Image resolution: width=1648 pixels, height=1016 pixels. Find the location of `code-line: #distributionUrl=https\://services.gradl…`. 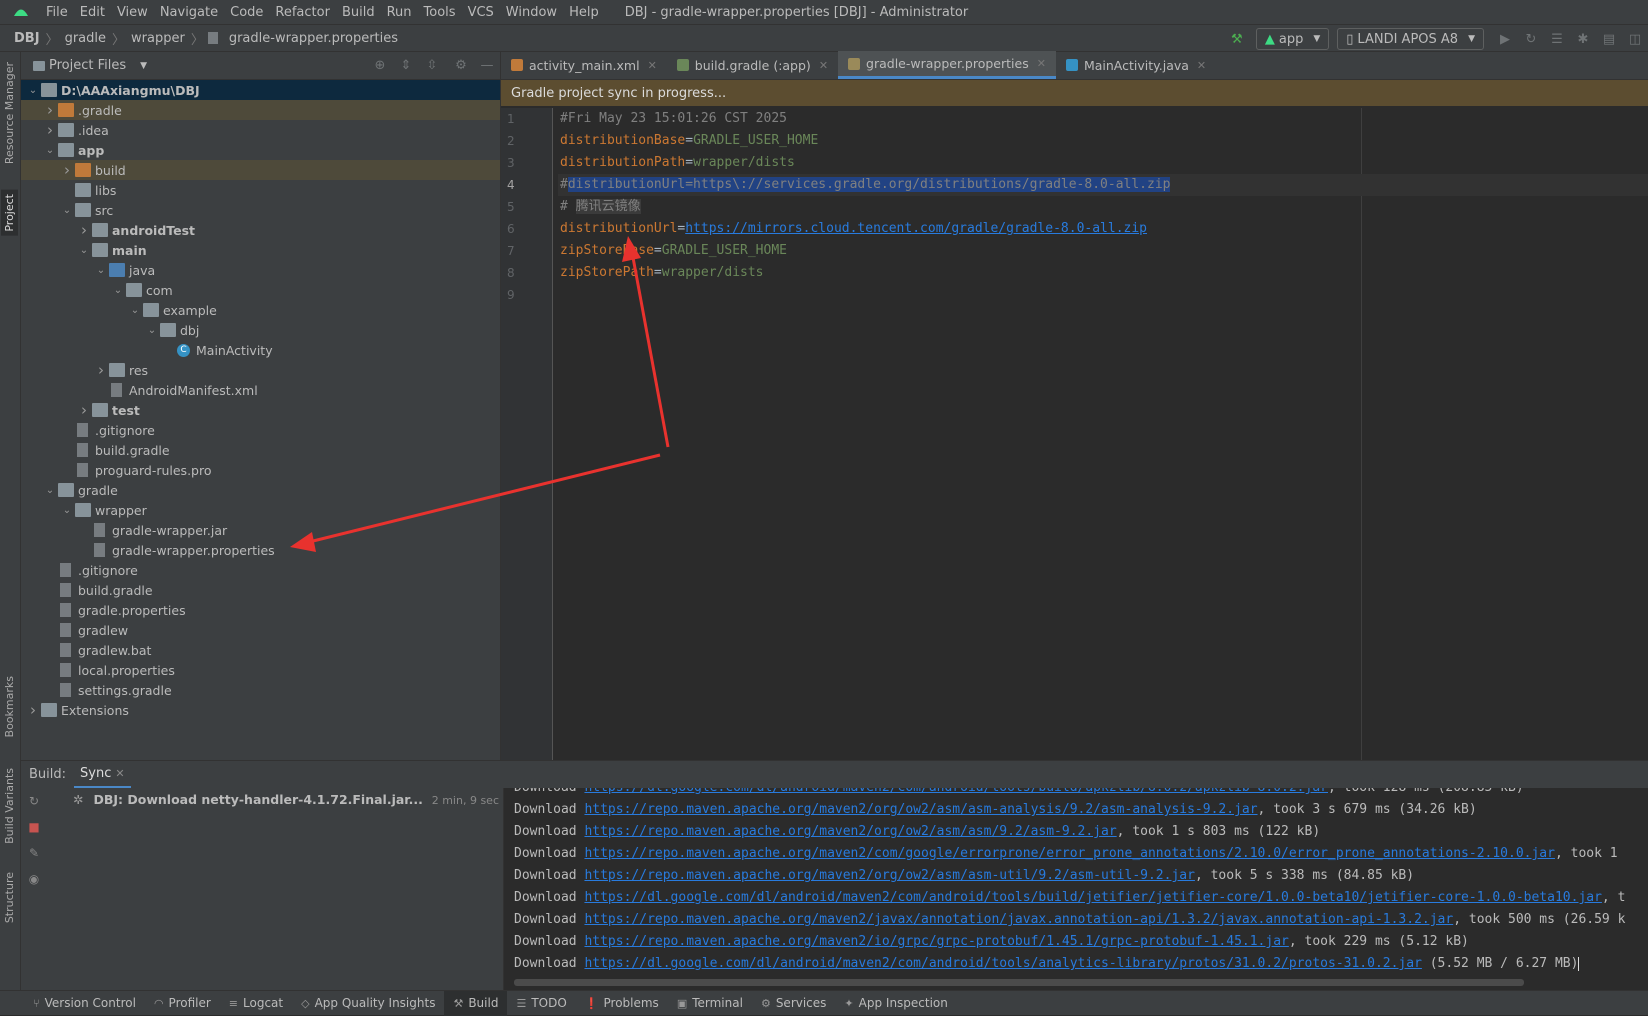

code-line: #distributionUrl=https\://services.gradl… is located at coordinates (1103, 185).